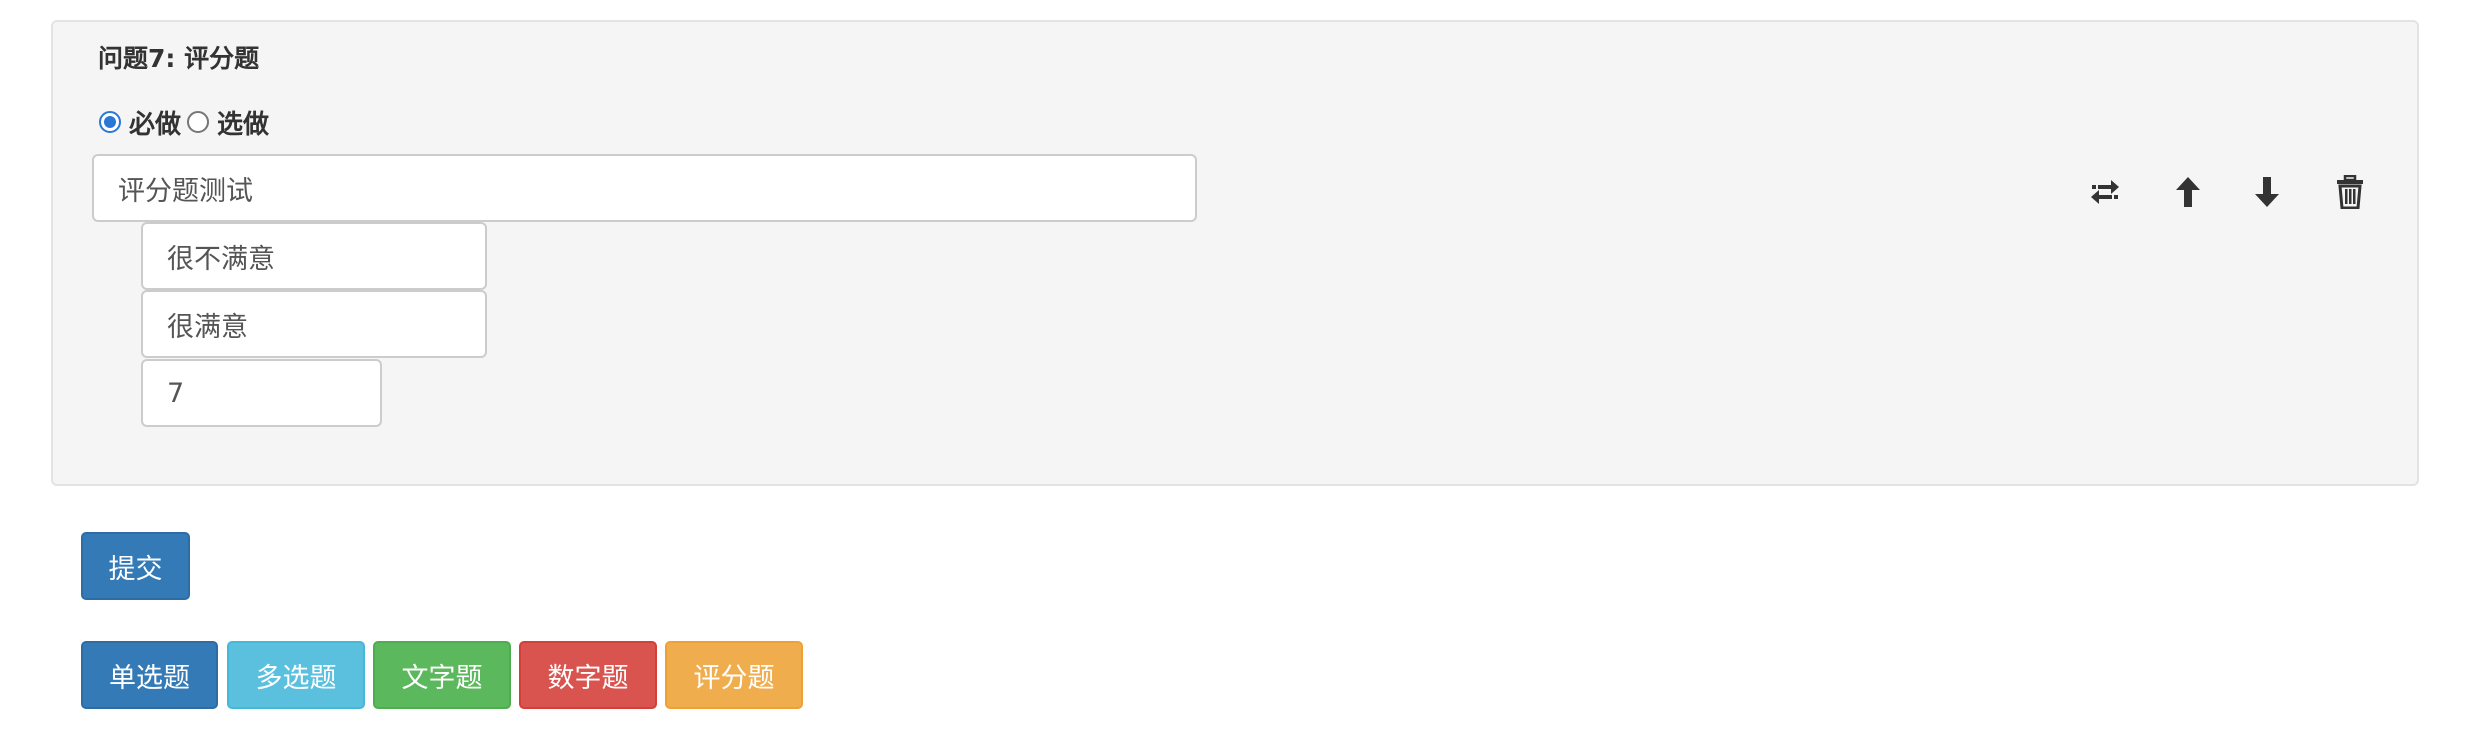  What do you see at coordinates (314, 256) in the screenshot?
I see `low-label-input: 很不满意` at bounding box center [314, 256].